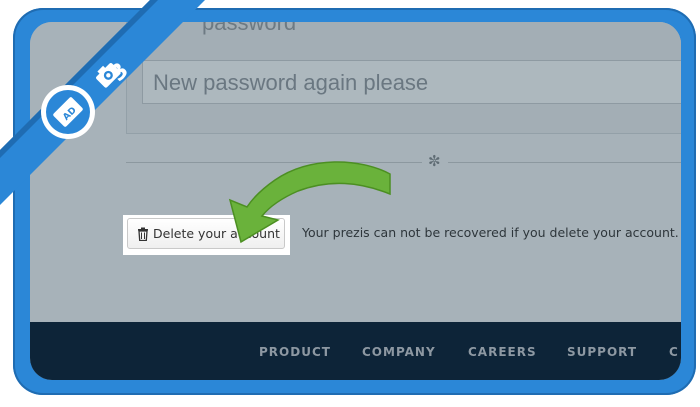 This screenshot has width=700, height=407. I want to click on footer-link-truncated: C, so click(674, 352).